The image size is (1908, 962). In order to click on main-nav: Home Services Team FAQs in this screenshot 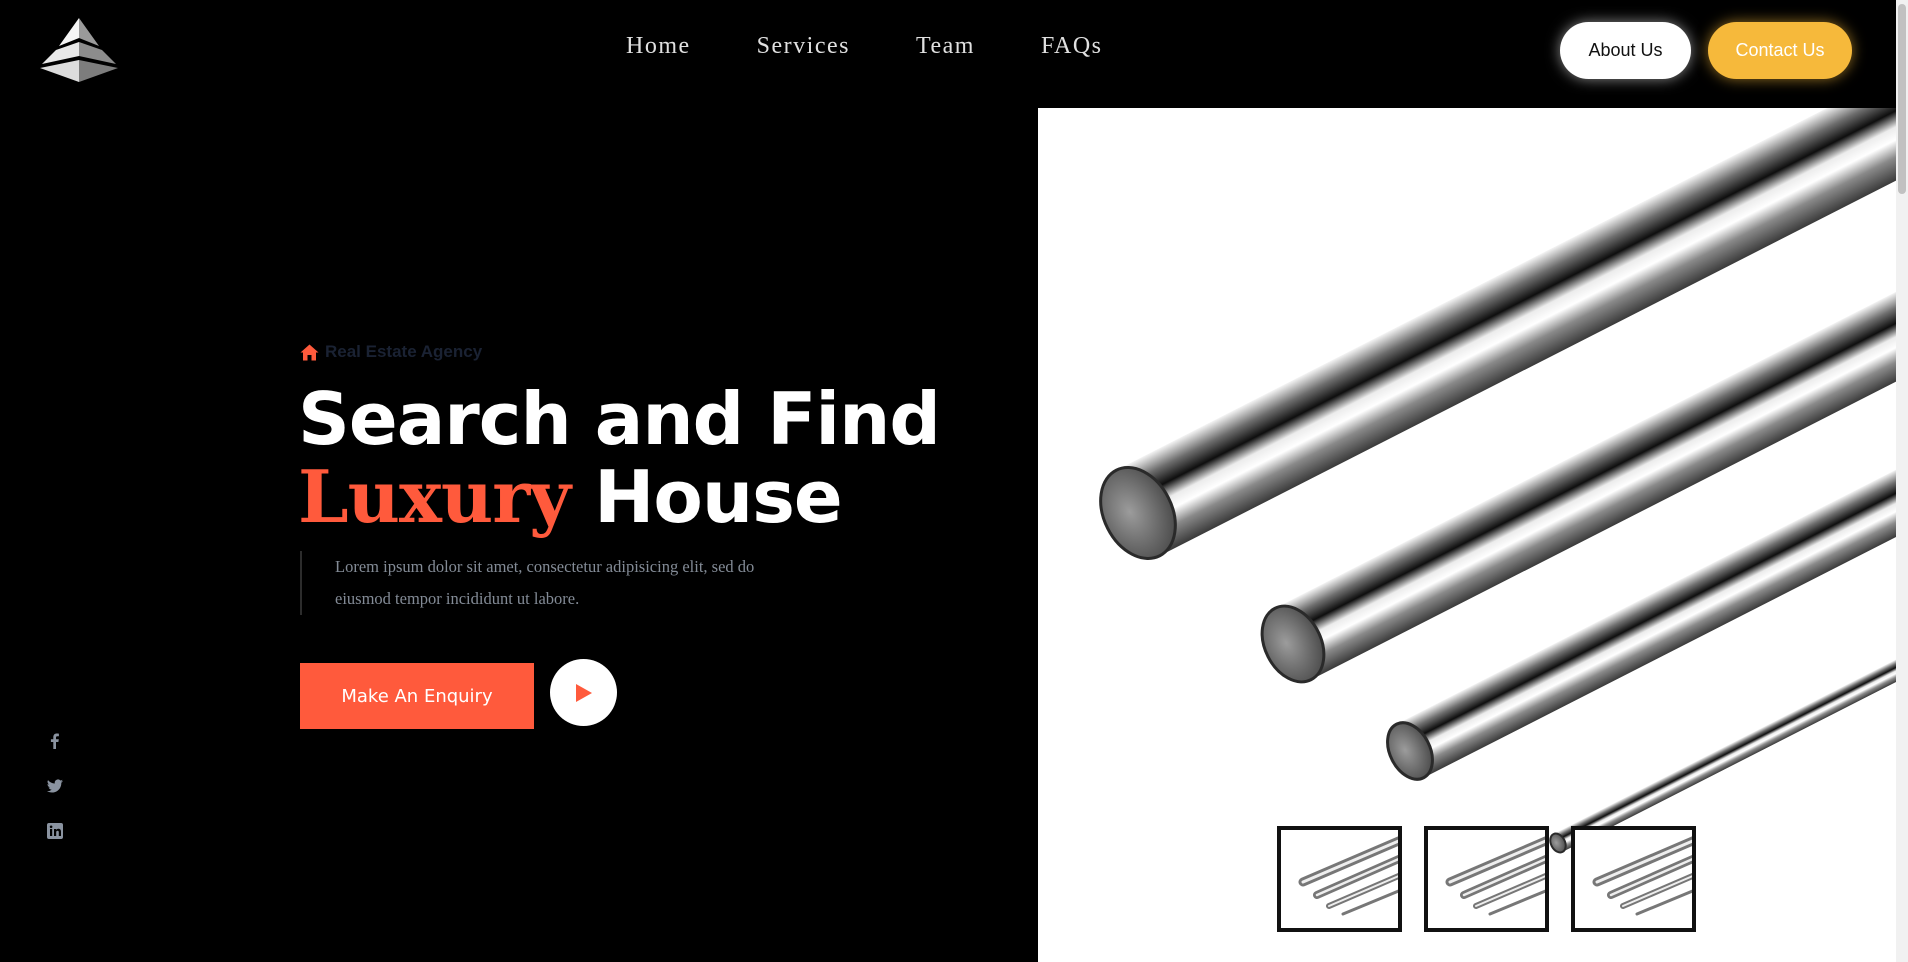, I will do `click(864, 46)`.